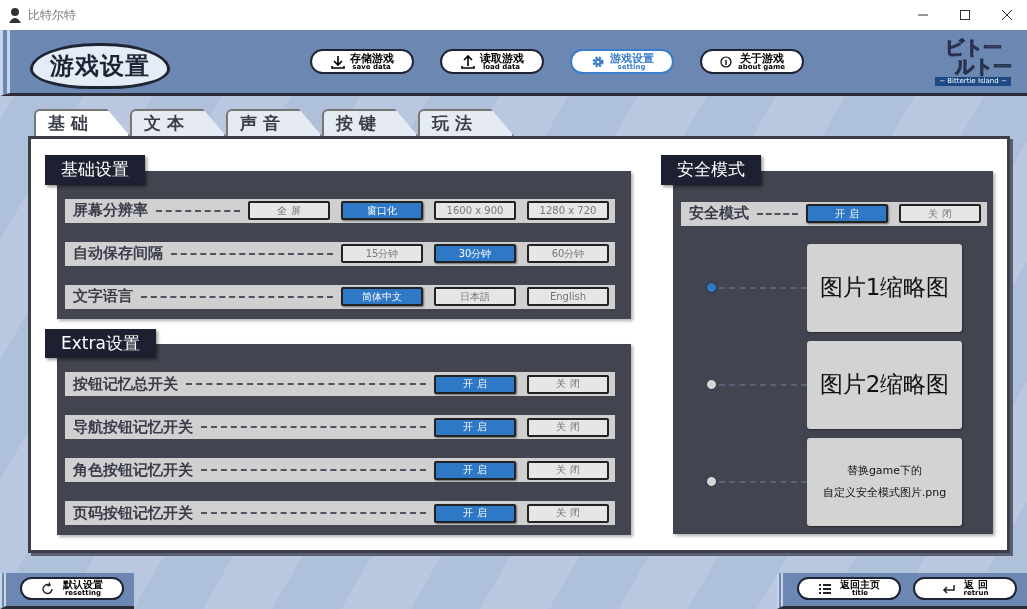 The width and height of the screenshot is (1027, 609). I want to click on option-button: 15分钟, so click(382, 253).